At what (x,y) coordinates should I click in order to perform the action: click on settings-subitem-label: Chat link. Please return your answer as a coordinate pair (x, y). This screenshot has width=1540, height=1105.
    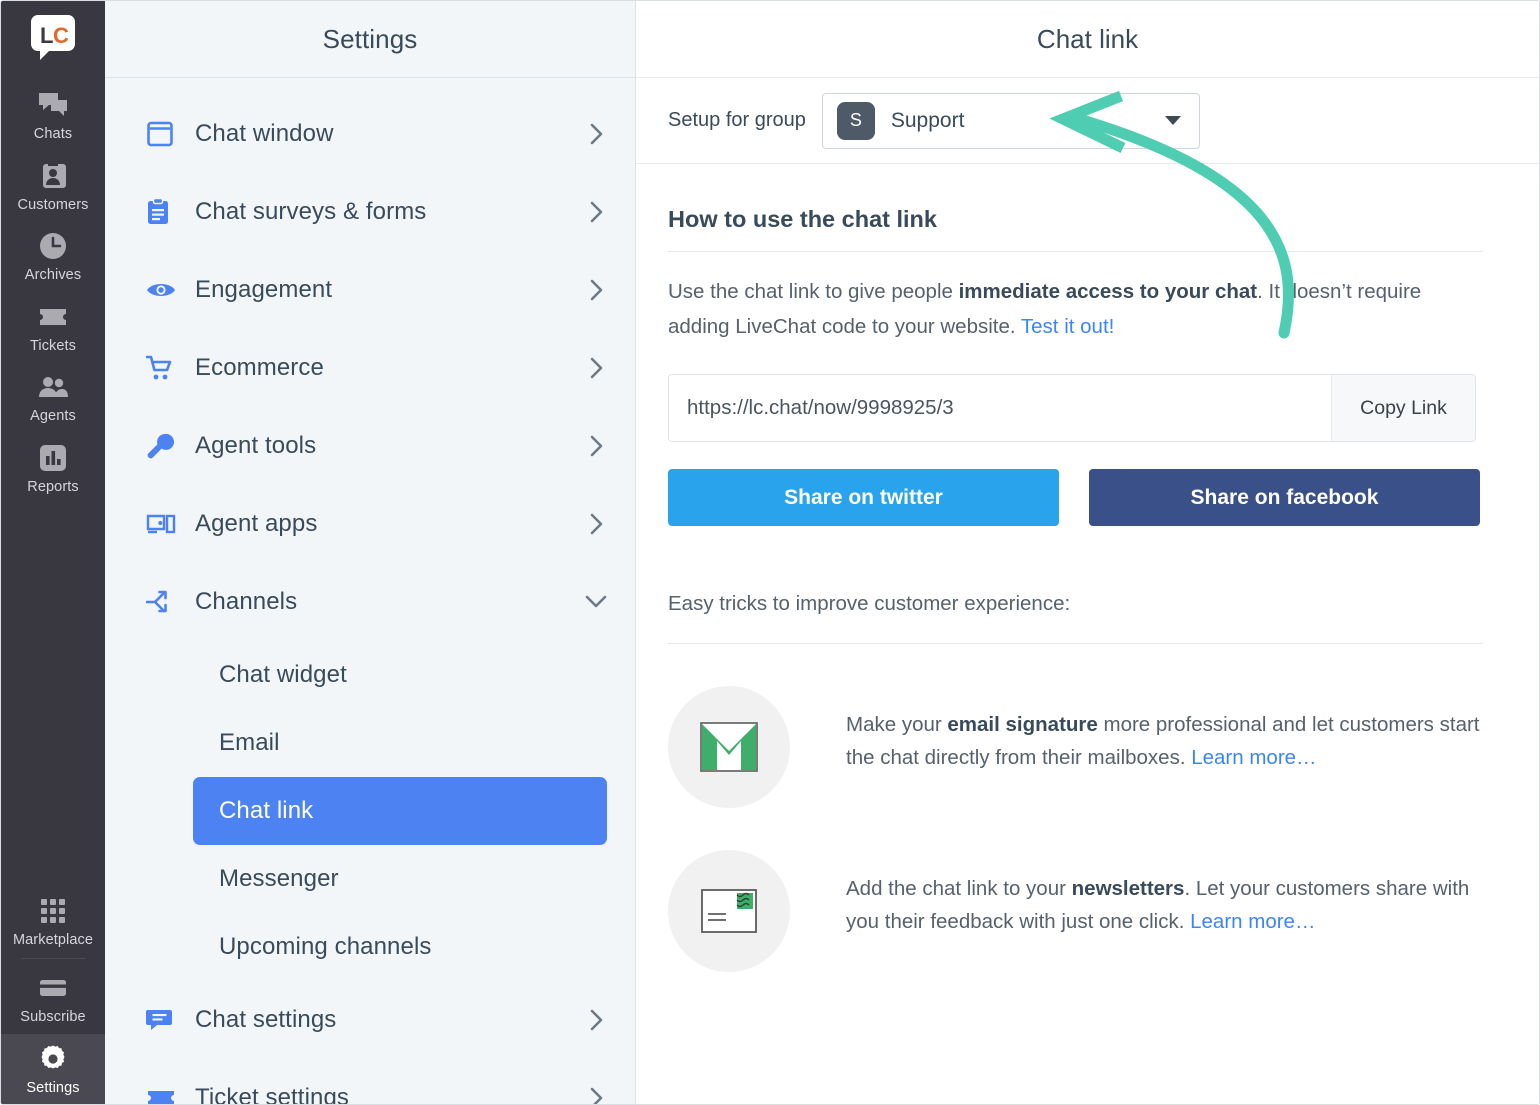
    Looking at the image, I should click on (266, 810).